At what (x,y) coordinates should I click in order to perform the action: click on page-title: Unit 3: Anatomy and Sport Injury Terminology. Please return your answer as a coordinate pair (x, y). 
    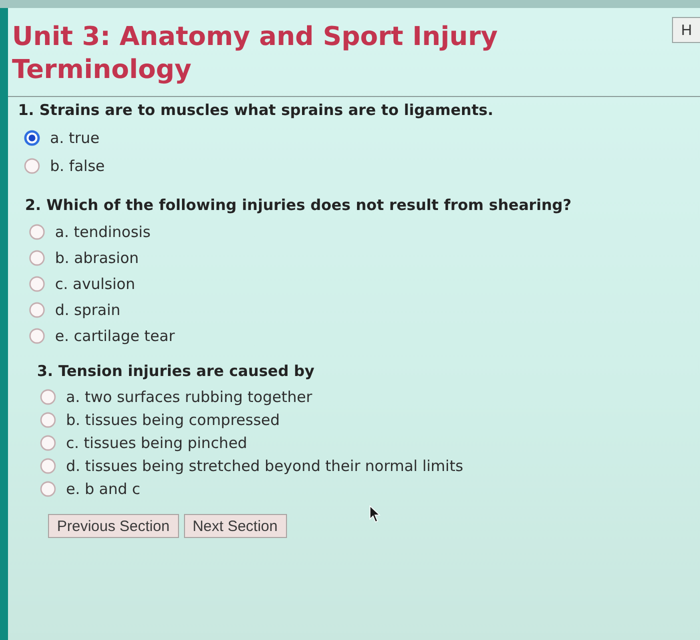
    Looking at the image, I should click on (255, 54).